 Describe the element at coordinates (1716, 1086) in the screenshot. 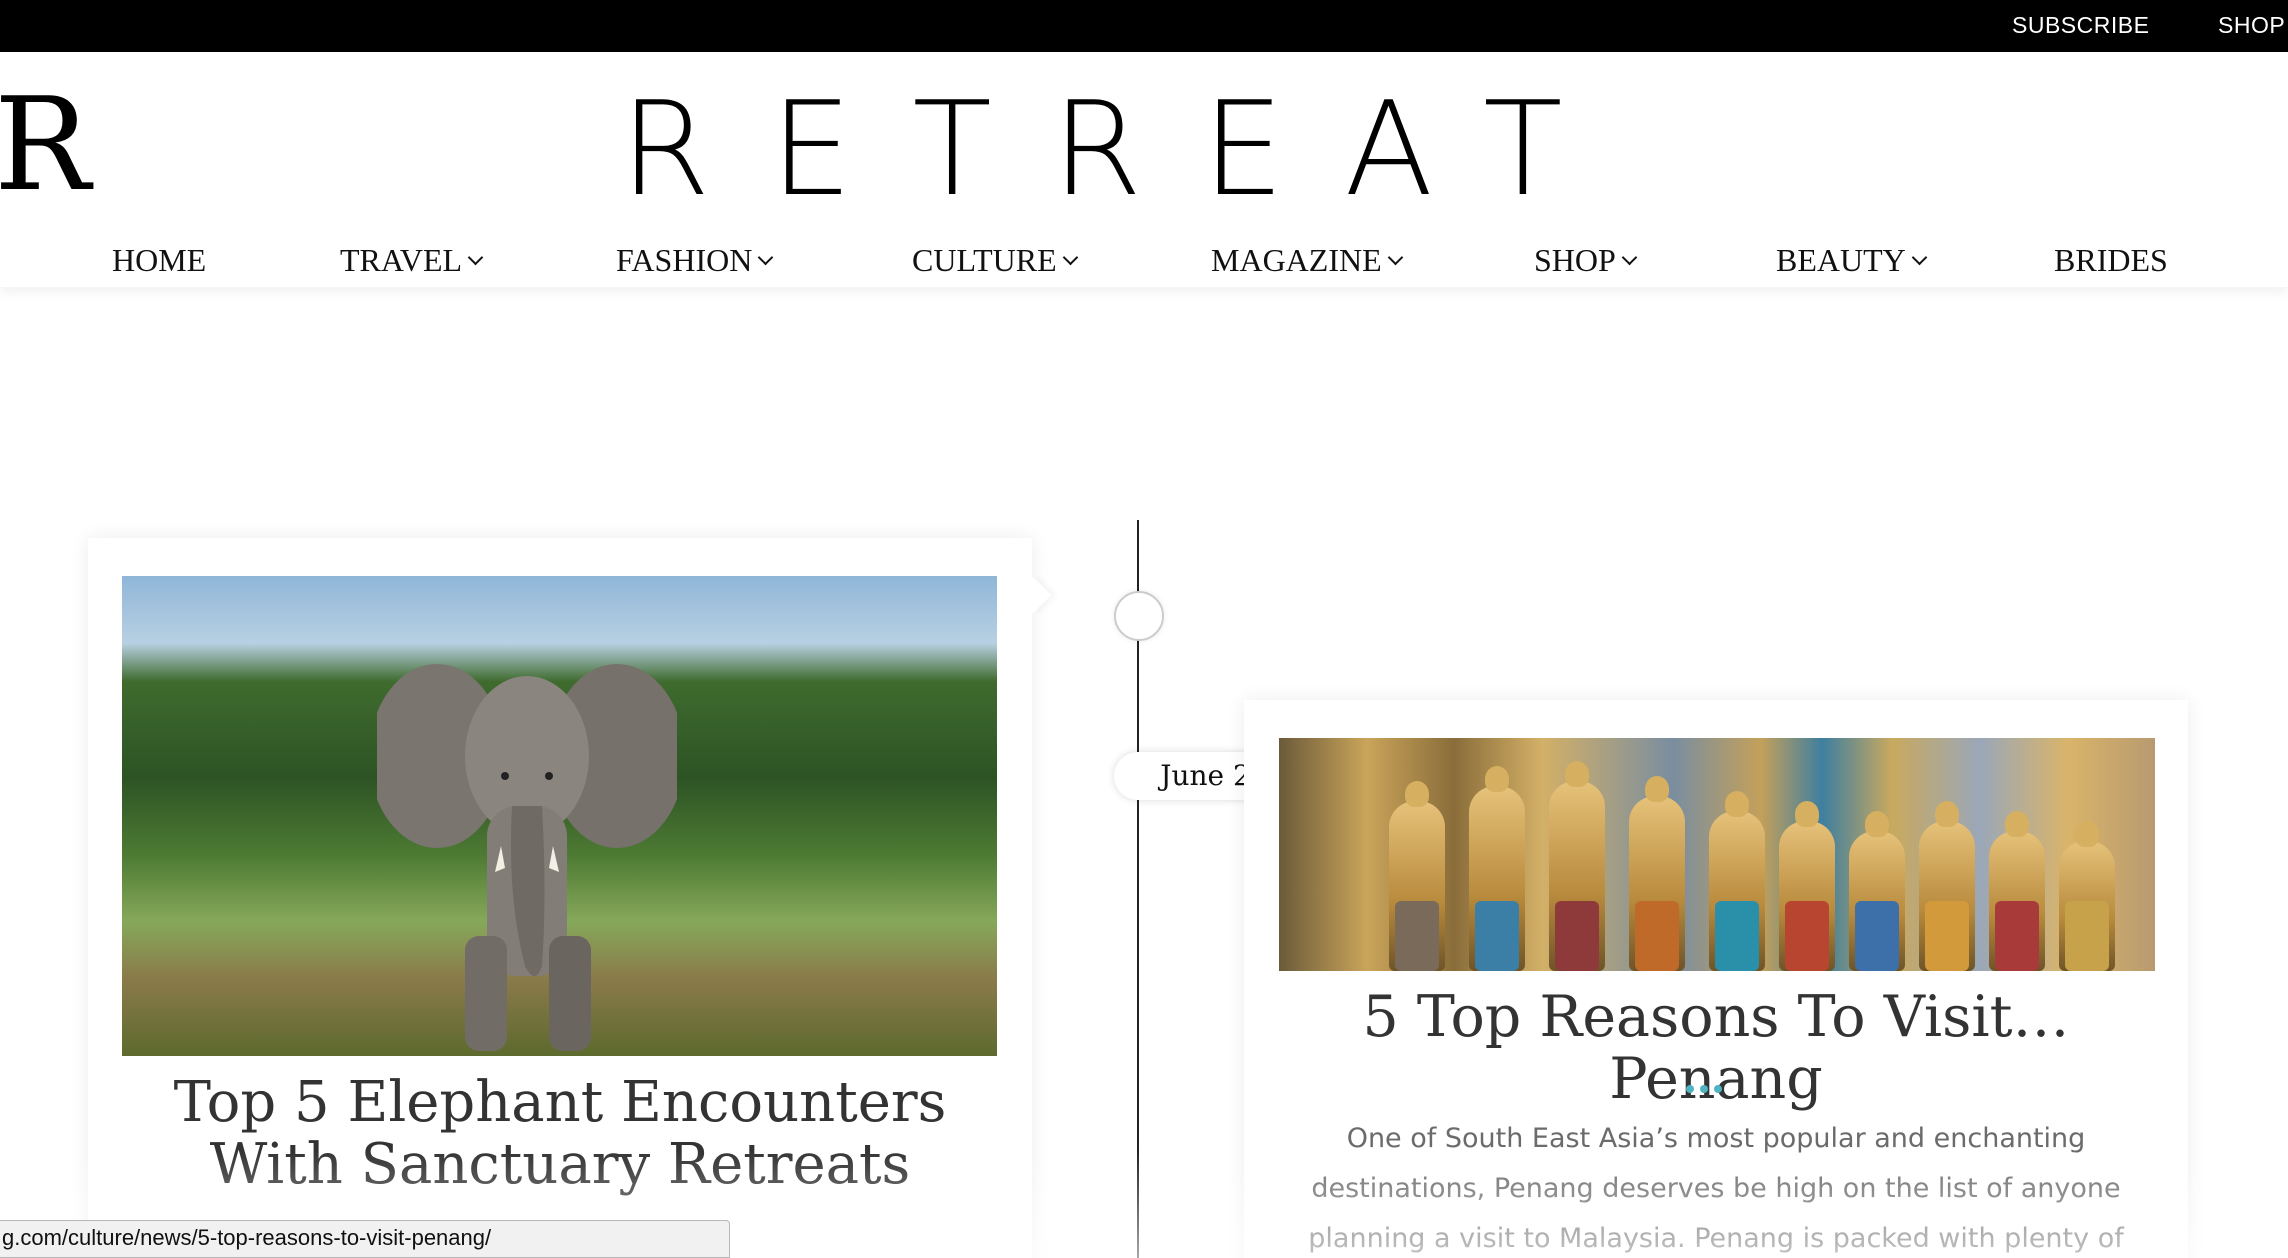

I see `separator-dots-icon` at that location.